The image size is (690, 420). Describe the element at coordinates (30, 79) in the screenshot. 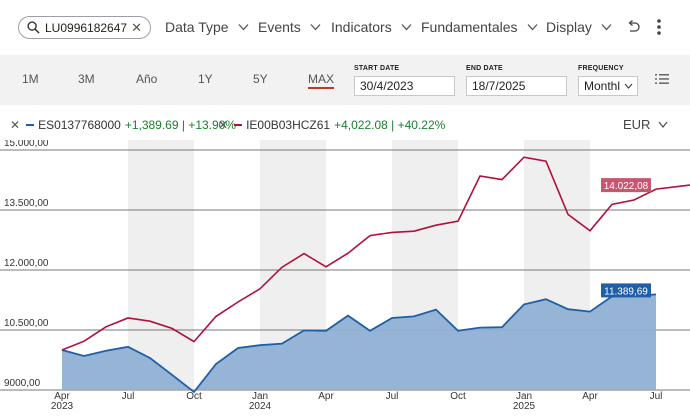

I see `range-1m: 1M` at that location.